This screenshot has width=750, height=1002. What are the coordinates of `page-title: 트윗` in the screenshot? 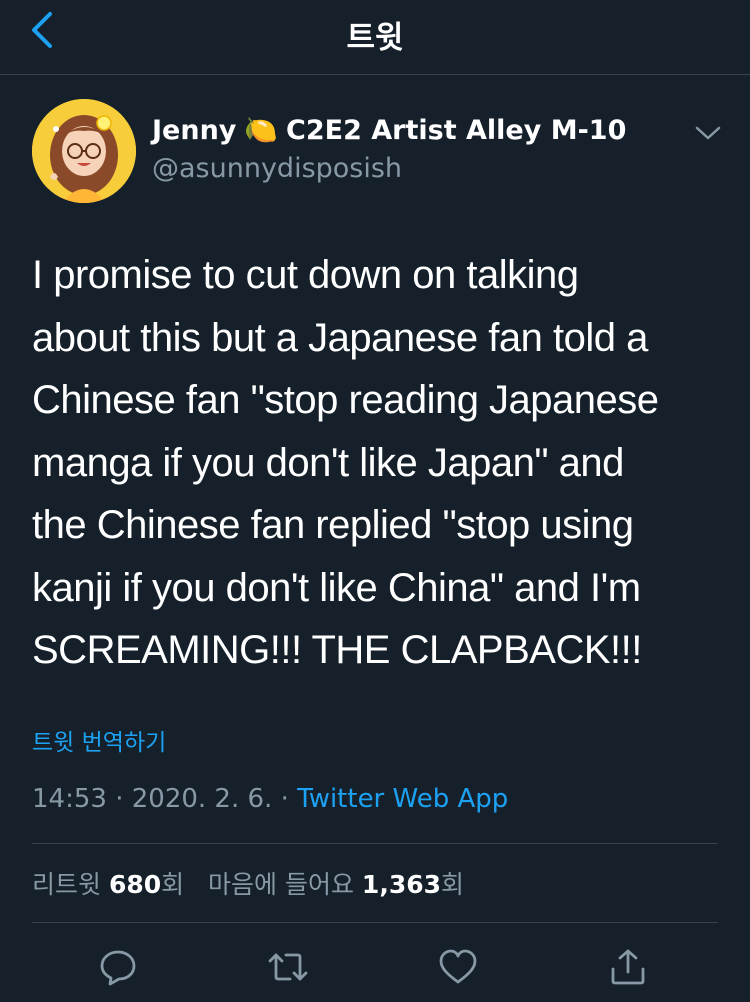 It's located at (375, 38).